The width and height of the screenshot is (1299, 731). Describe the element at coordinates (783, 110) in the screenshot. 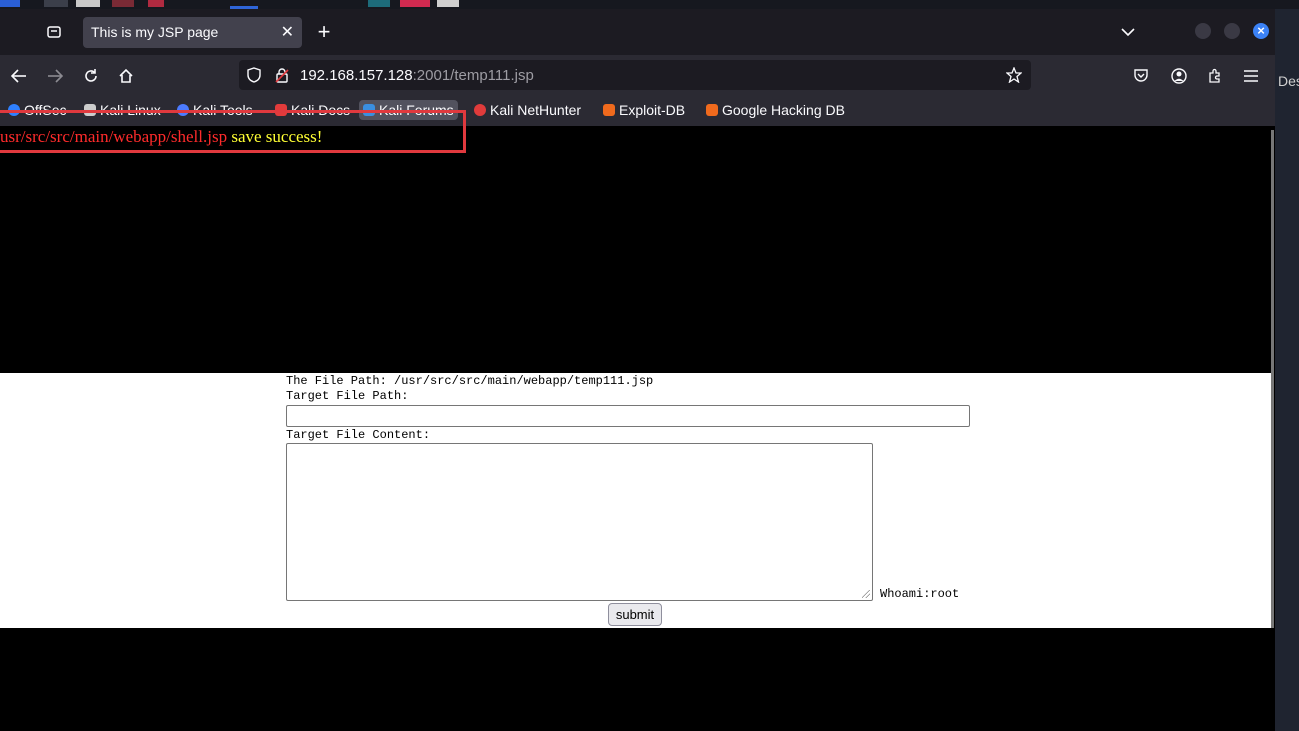

I see `bookmark-label: Google Hacking DB` at that location.